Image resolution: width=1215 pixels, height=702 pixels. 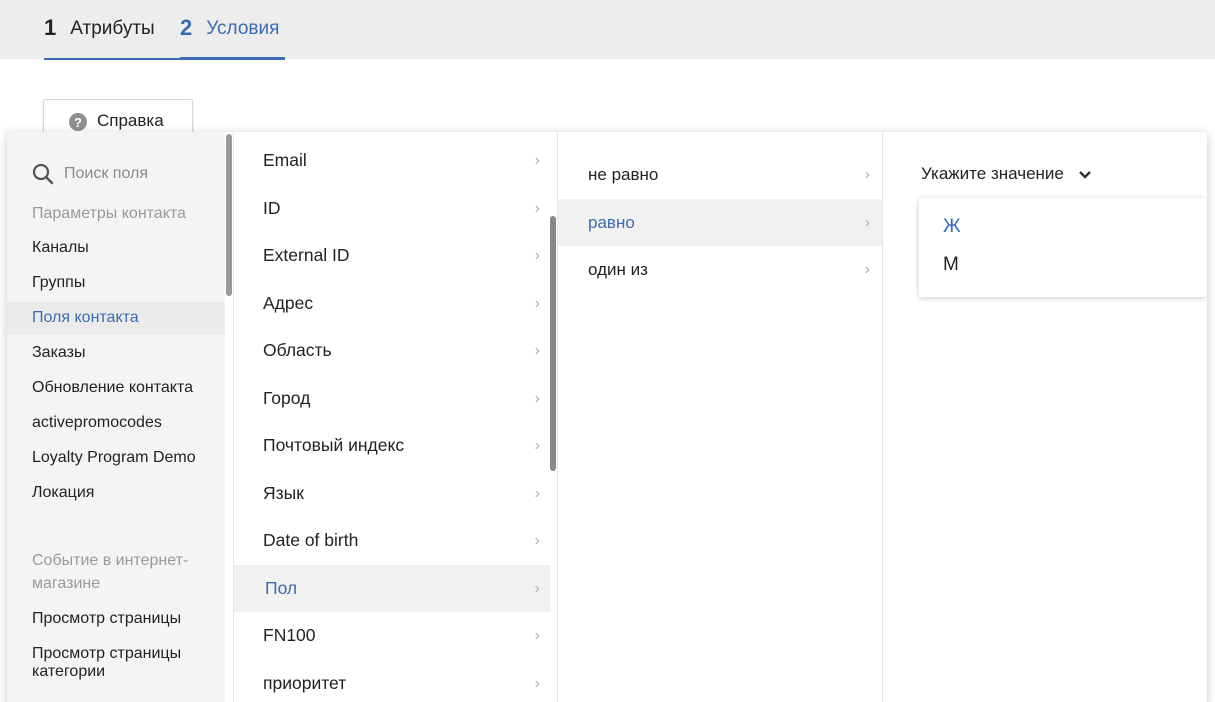 I want to click on category-contact-update: Обновление контакта, so click(x=112, y=388).